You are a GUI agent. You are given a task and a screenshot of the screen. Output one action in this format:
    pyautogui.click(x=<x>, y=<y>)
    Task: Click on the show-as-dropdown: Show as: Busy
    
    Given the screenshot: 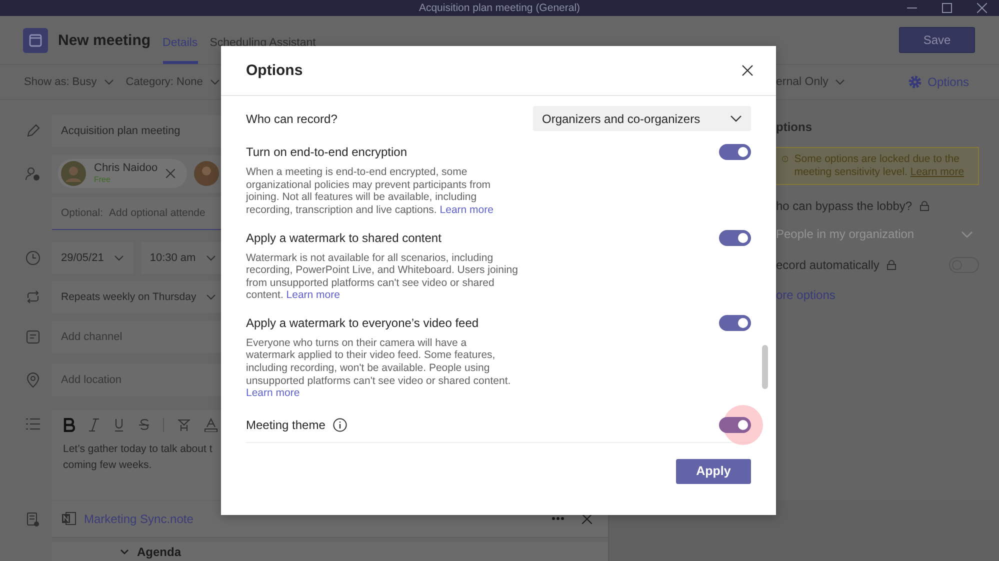 What is the action you would take?
    pyautogui.click(x=69, y=82)
    